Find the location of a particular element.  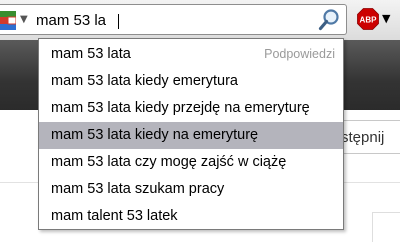

suggestion-text: mam 53 lata szukam pracy is located at coordinates (138, 189).